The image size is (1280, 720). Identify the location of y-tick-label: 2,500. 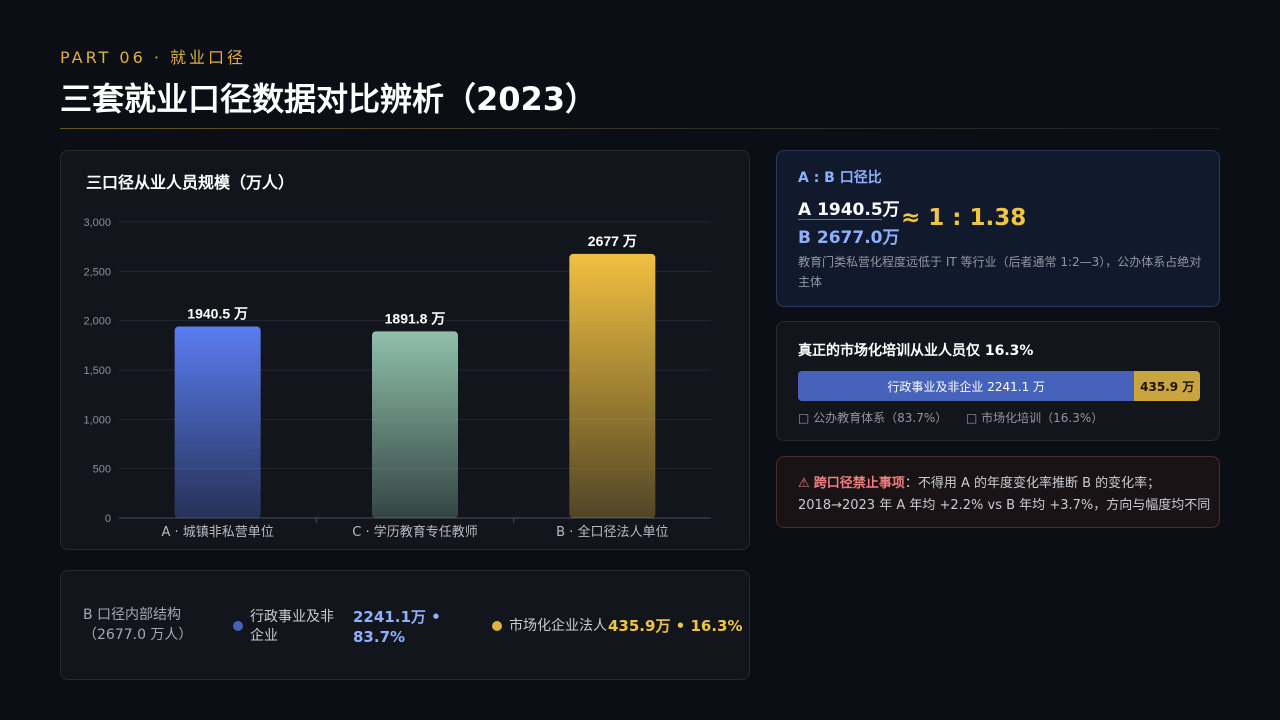
(97, 272).